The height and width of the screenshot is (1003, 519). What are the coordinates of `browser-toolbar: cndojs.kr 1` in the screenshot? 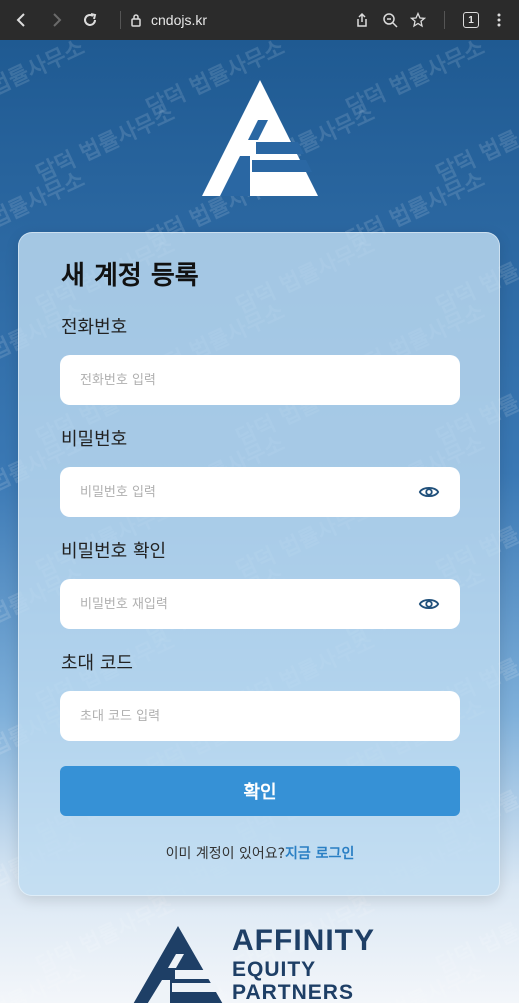 It's located at (259, 20).